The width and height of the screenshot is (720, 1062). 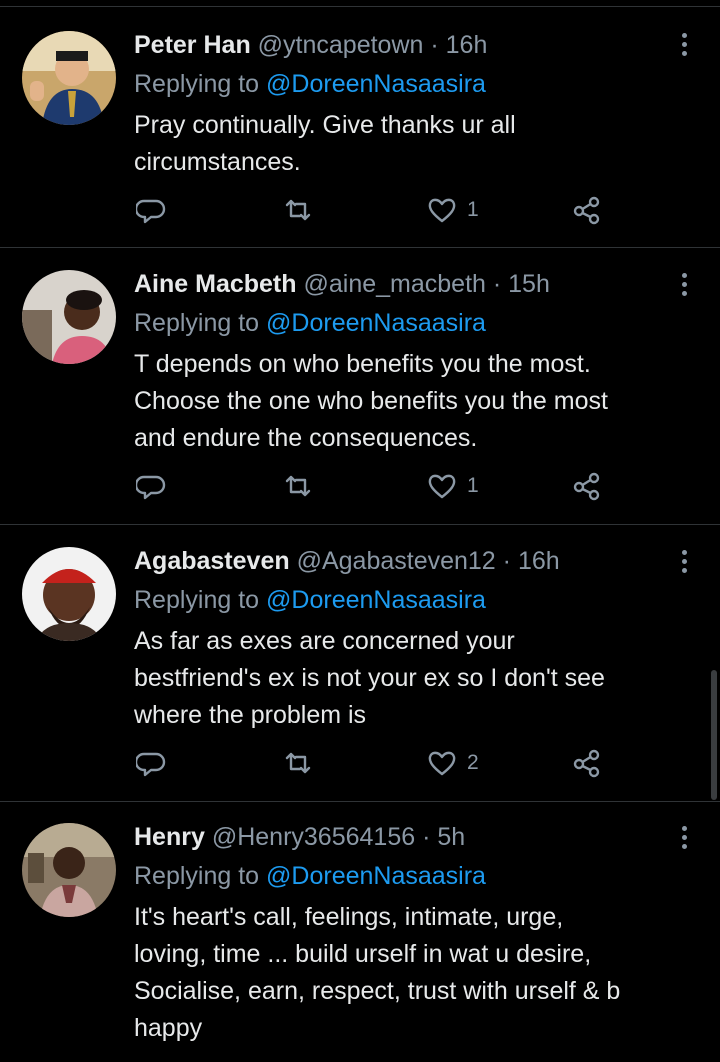 I want to click on timestamp: 15h, so click(x=529, y=284).